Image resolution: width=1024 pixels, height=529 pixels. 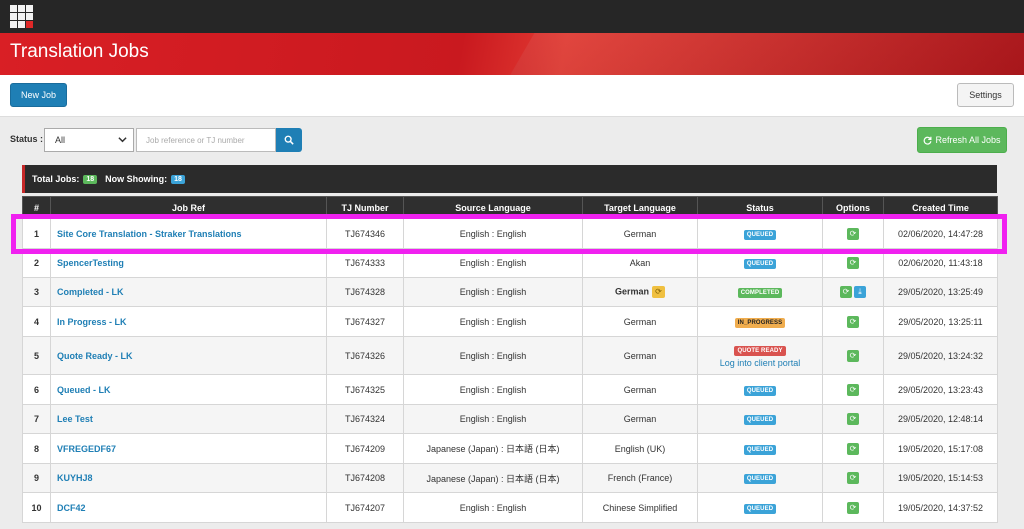 What do you see at coordinates (640, 448) in the screenshot?
I see `target-language: English (UK)` at bounding box center [640, 448].